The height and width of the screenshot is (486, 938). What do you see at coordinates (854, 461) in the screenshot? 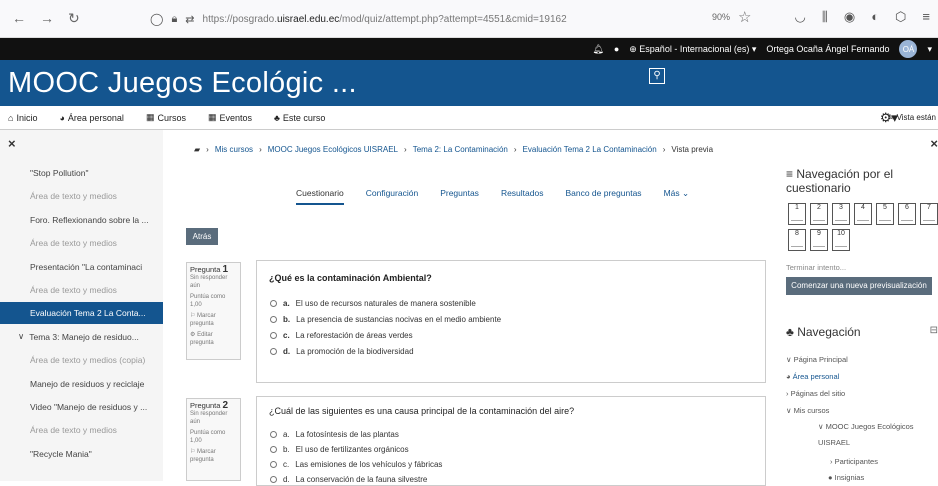
I see `nav-item: › Participantes` at bounding box center [854, 461].